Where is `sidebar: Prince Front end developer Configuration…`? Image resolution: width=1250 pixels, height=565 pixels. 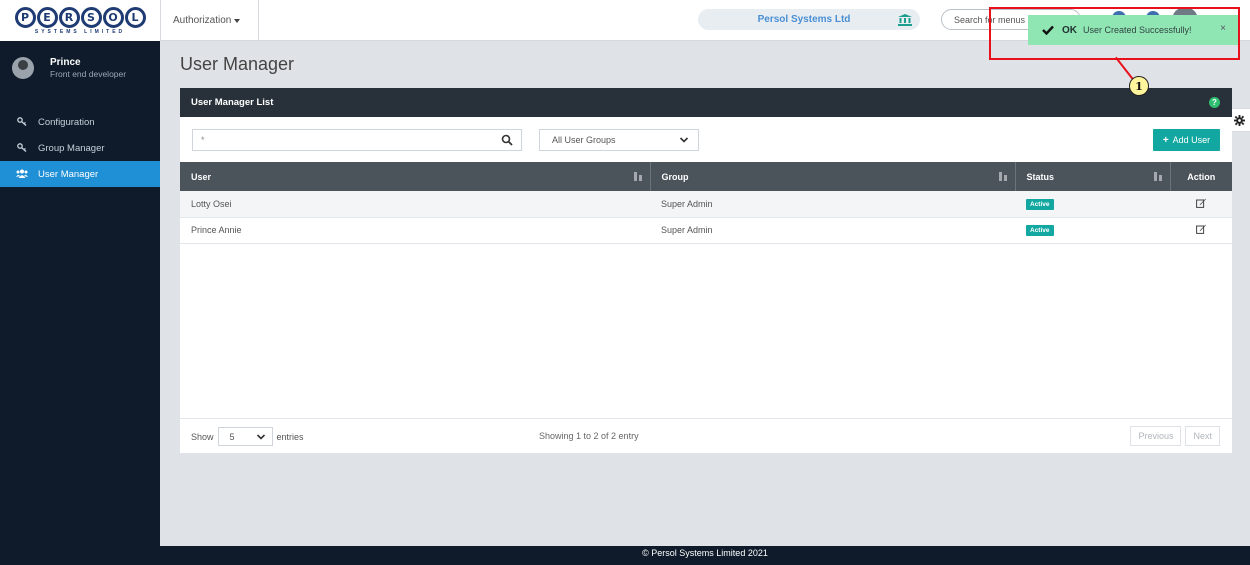 sidebar: Prince Front end developer Configuration… is located at coordinates (80, 303).